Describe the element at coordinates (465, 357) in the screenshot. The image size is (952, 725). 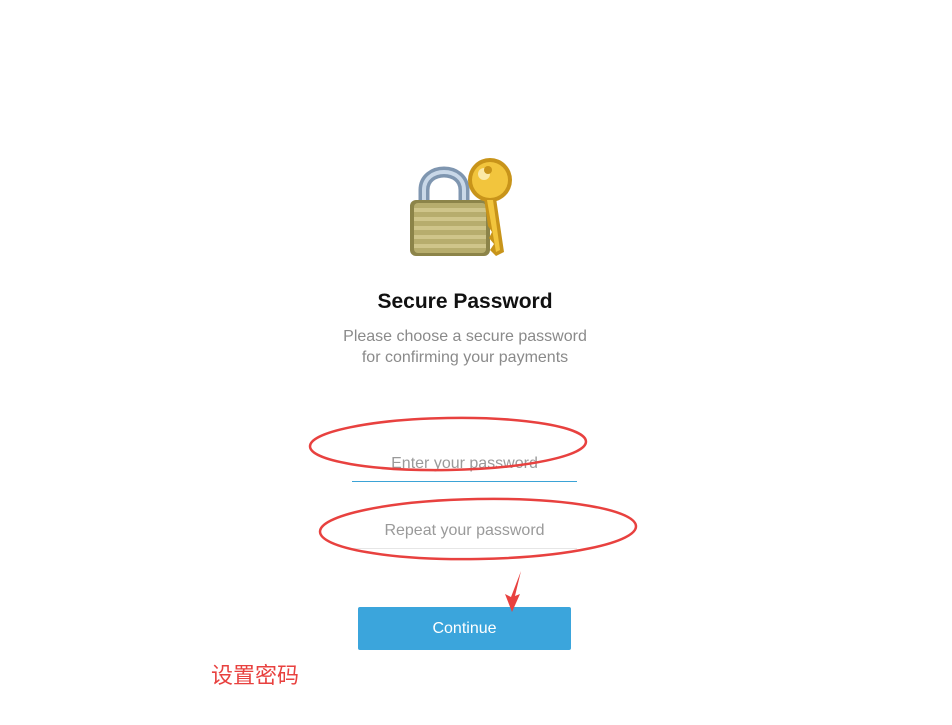
I see `subtitle-line-2: for confirming your payments` at that location.